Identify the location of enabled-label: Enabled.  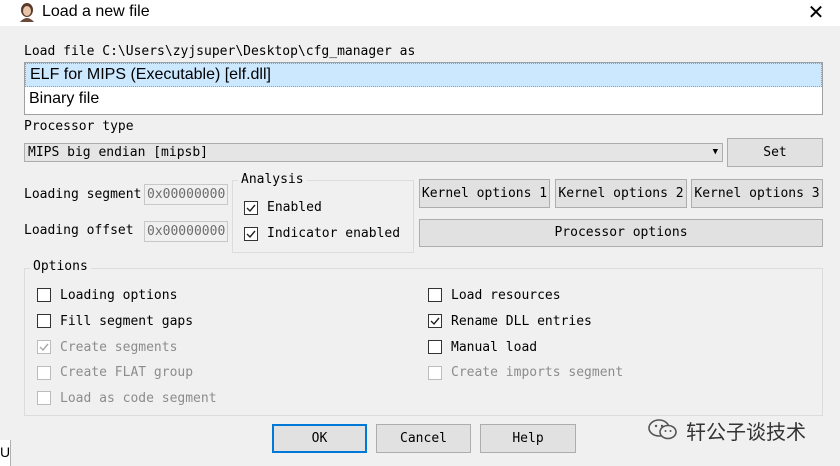
(294, 207).